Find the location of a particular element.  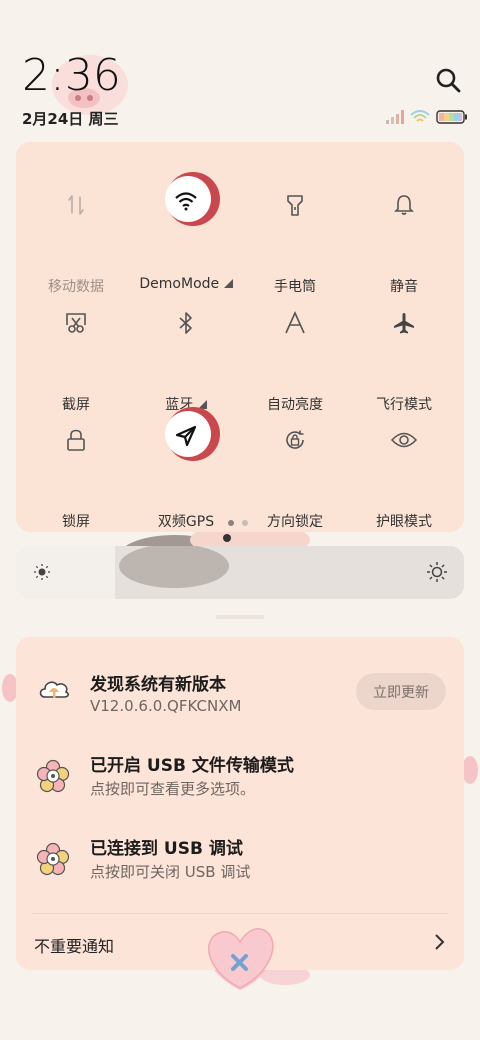

tile-wifi: DemoMode is located at coordinates (186, 232).